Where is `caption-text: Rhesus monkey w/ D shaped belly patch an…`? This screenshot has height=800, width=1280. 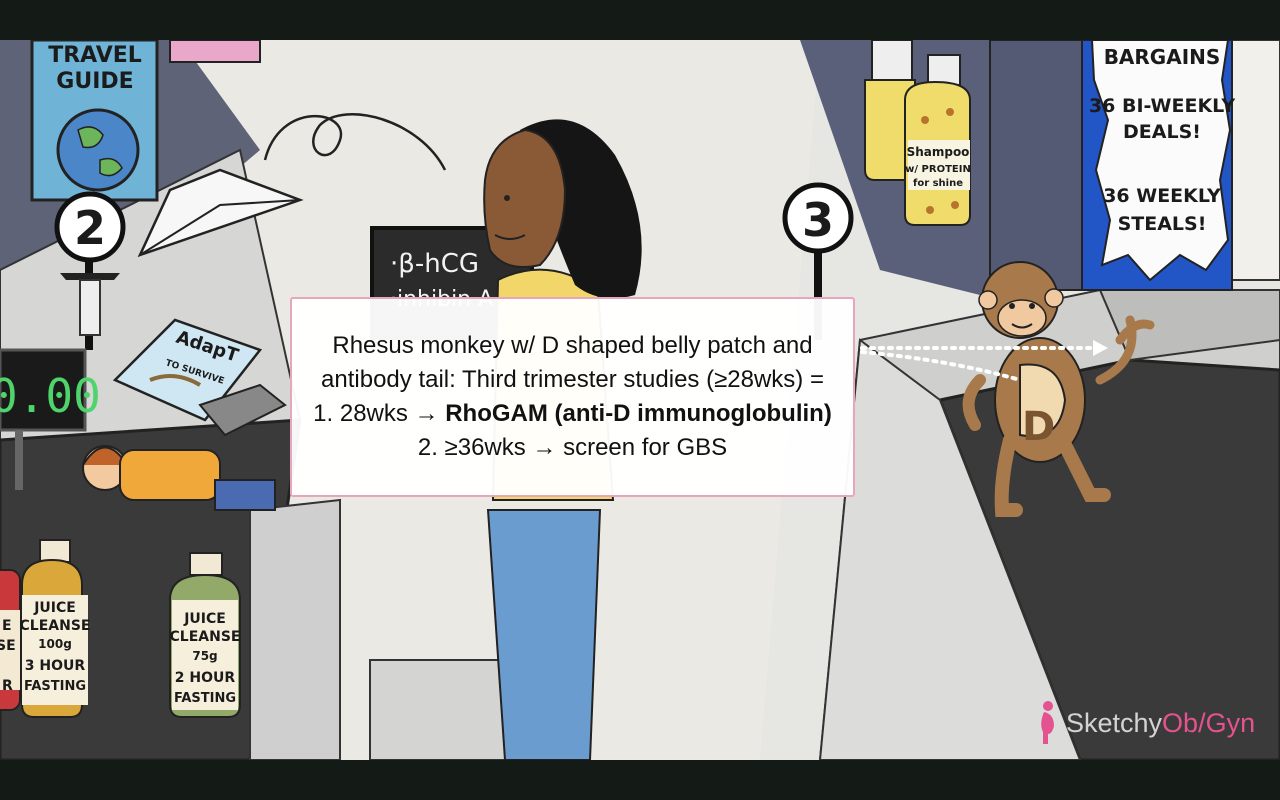 caption-text: Rhesus monkey w/ D shaped belly patch an… is located at coordinates (572, 397).